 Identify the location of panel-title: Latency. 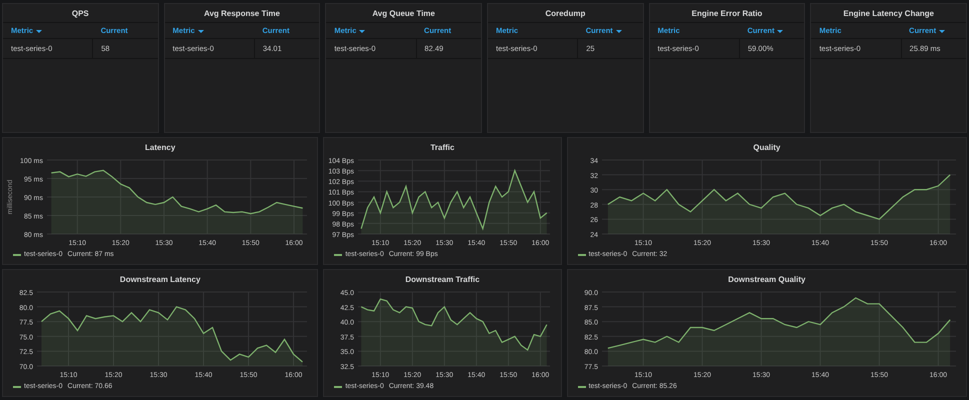
(160, 148).